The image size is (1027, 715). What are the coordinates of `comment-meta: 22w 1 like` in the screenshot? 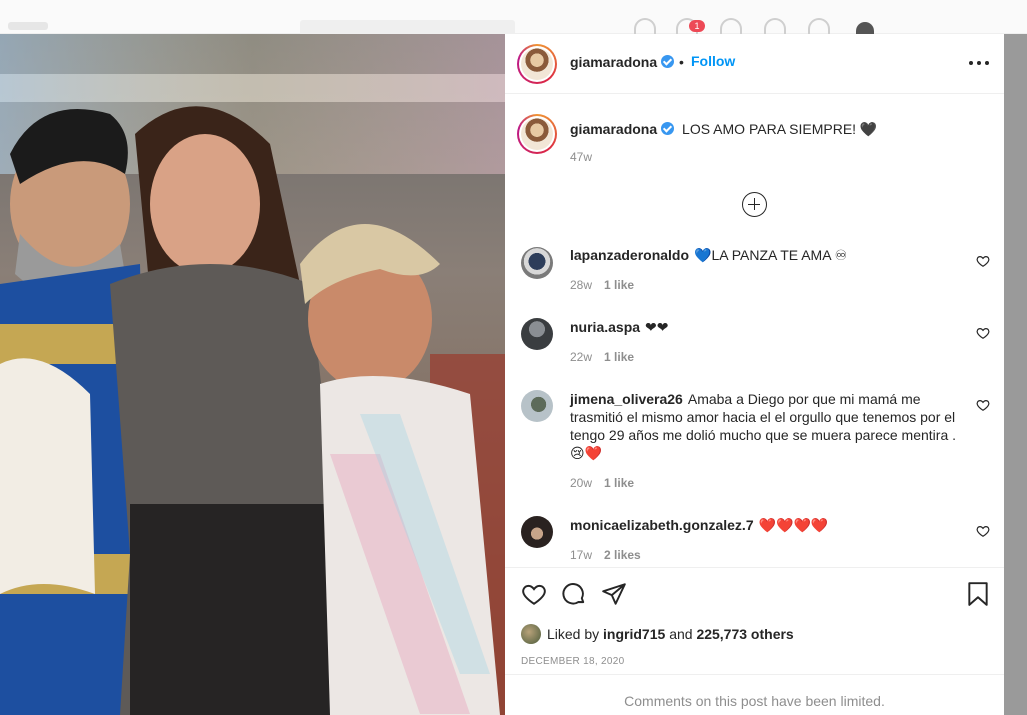 It's located at (602, 357).